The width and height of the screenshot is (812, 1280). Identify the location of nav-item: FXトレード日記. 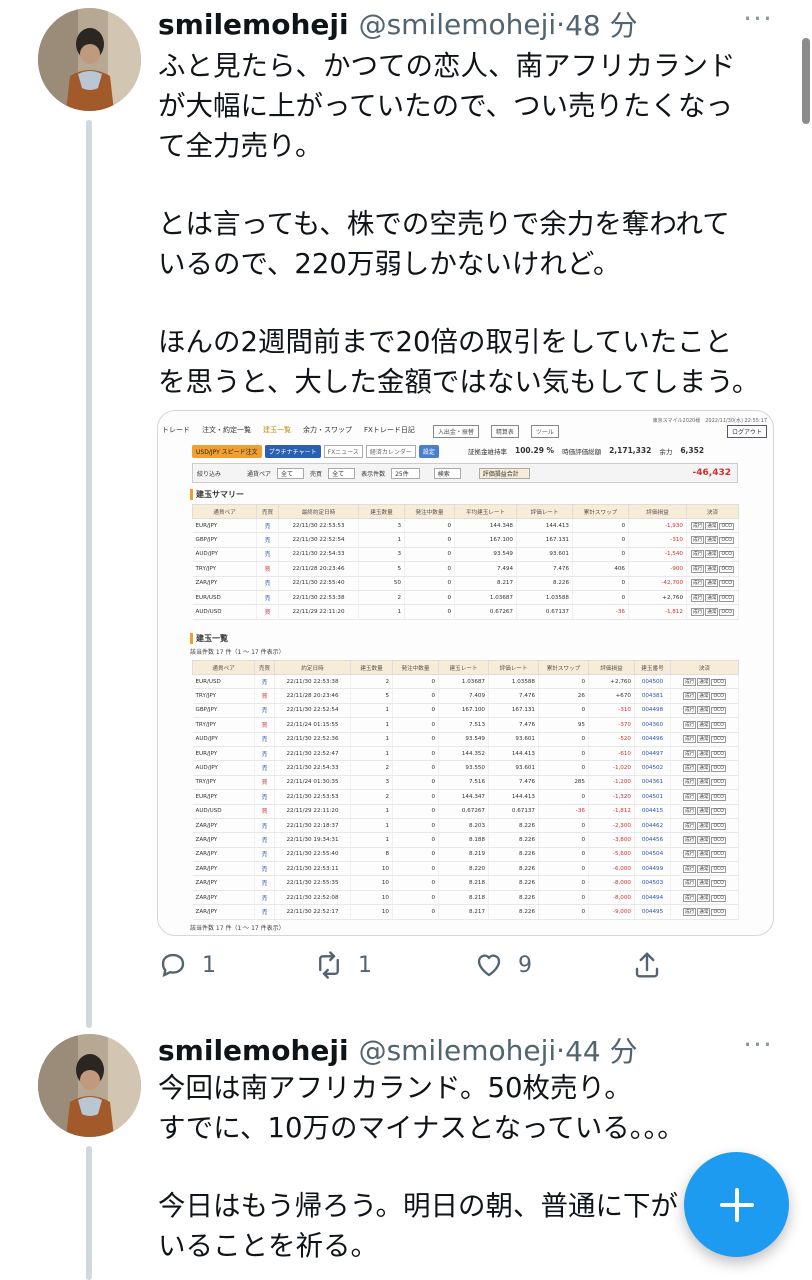
(389, 430).